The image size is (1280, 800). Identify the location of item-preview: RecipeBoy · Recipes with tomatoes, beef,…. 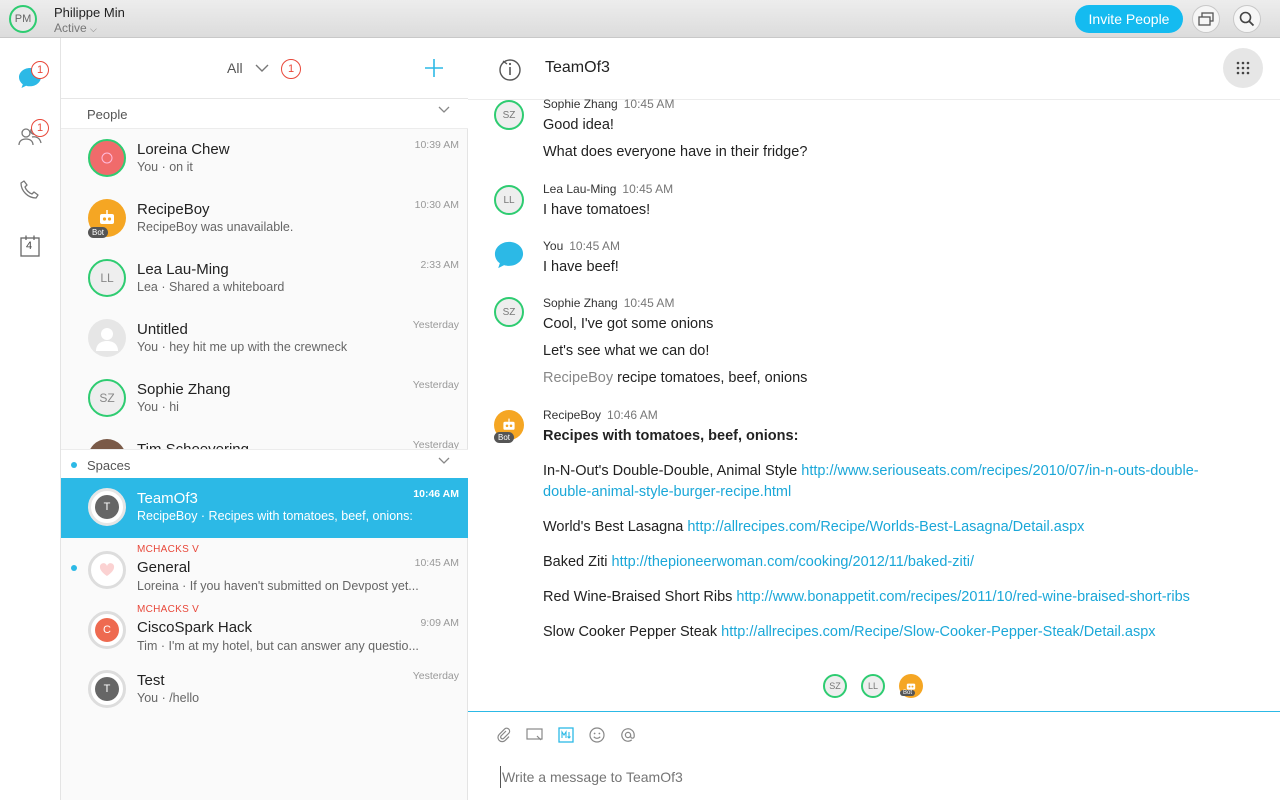
(275, 516).